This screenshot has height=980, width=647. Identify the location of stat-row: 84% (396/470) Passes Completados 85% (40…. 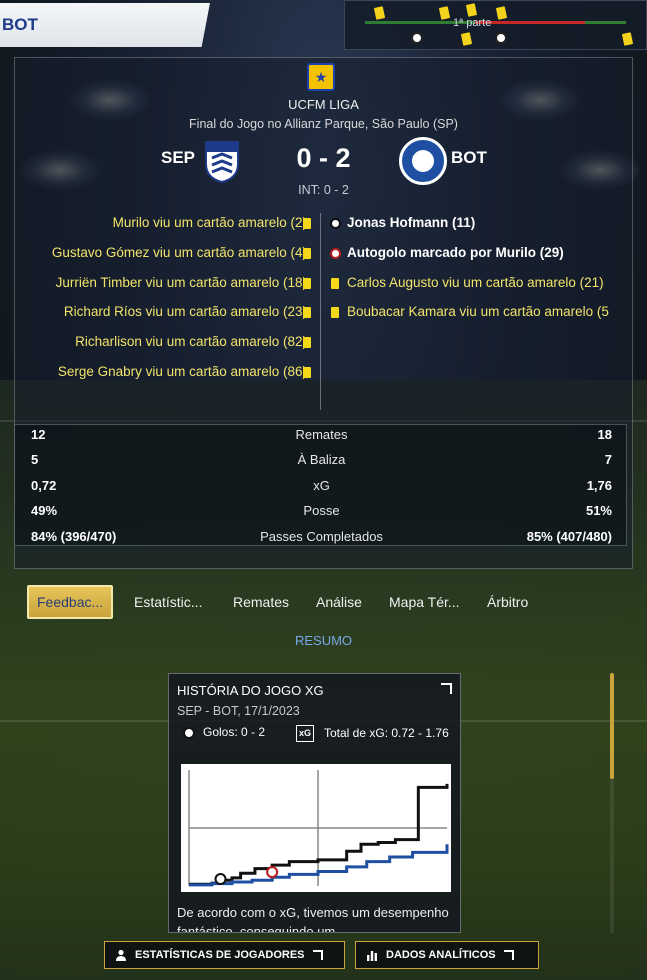
(321, 539).